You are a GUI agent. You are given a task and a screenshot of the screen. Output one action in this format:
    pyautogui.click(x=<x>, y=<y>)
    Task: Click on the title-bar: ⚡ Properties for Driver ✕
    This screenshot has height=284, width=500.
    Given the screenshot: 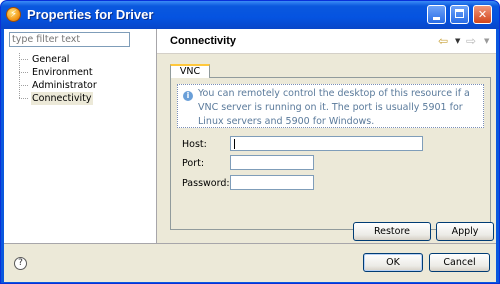 What is the action you would take?
    pyautogui.click(x=250, y=15)
    